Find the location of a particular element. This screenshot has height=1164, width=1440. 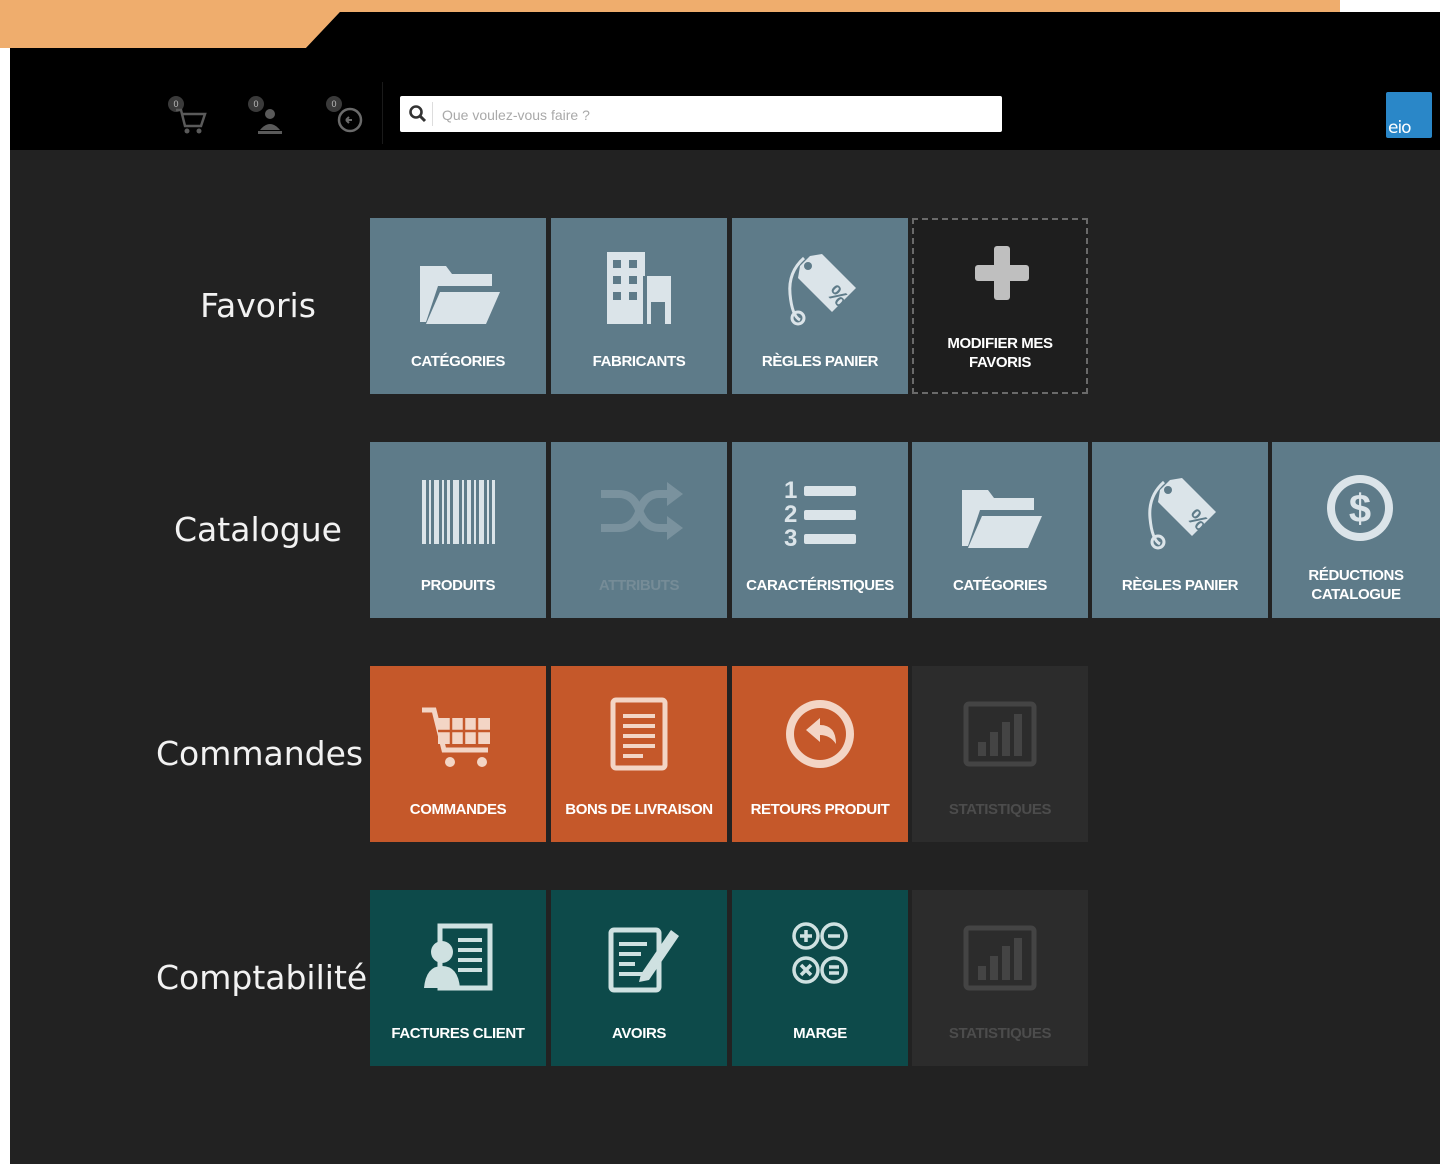

shuffle-icon is located at coordinates (642, 511).